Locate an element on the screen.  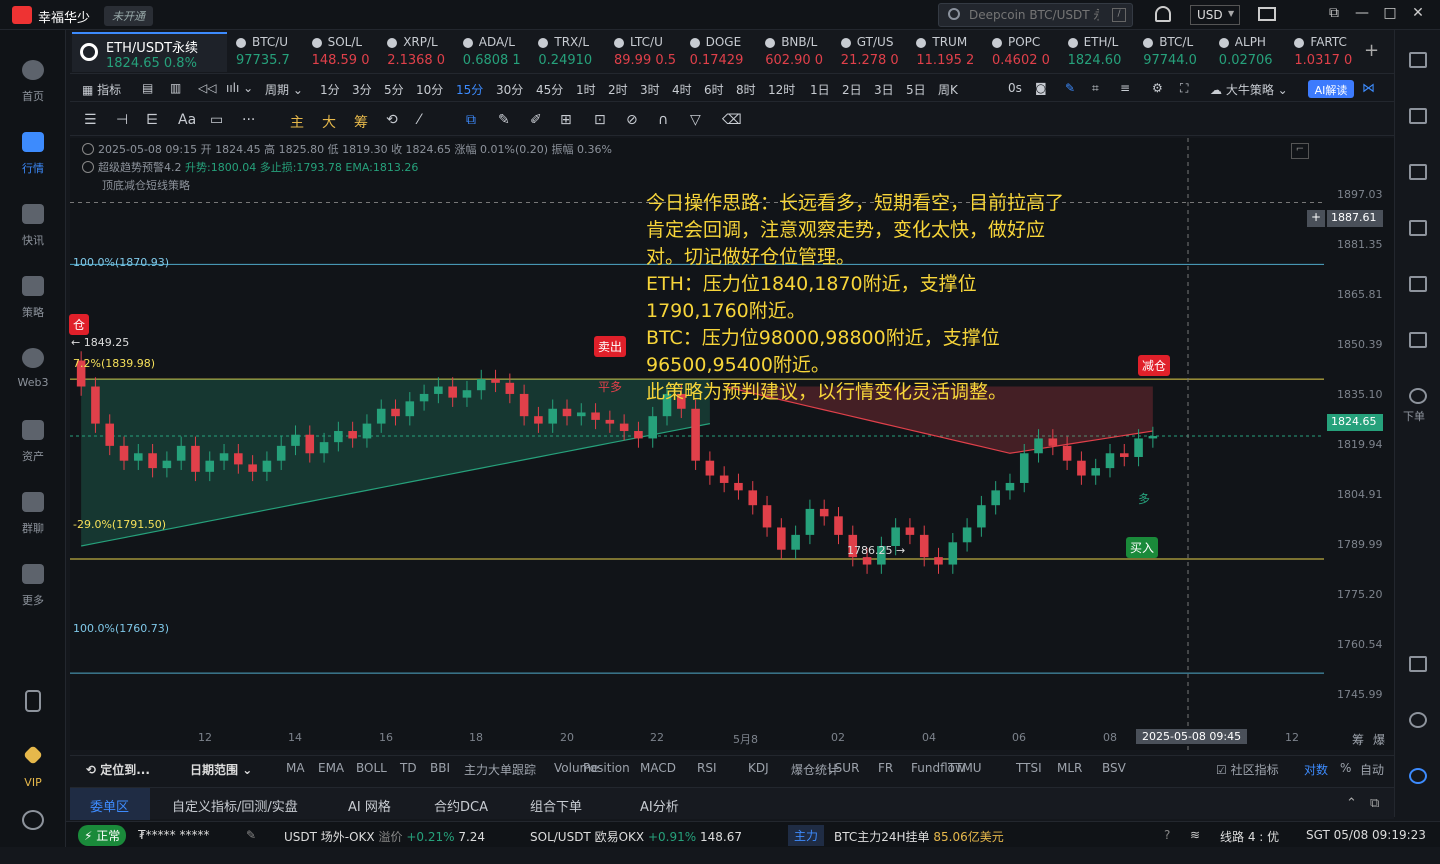
tab-symbol: GT/US 21.278 0 is located at coordinates (877, 52).